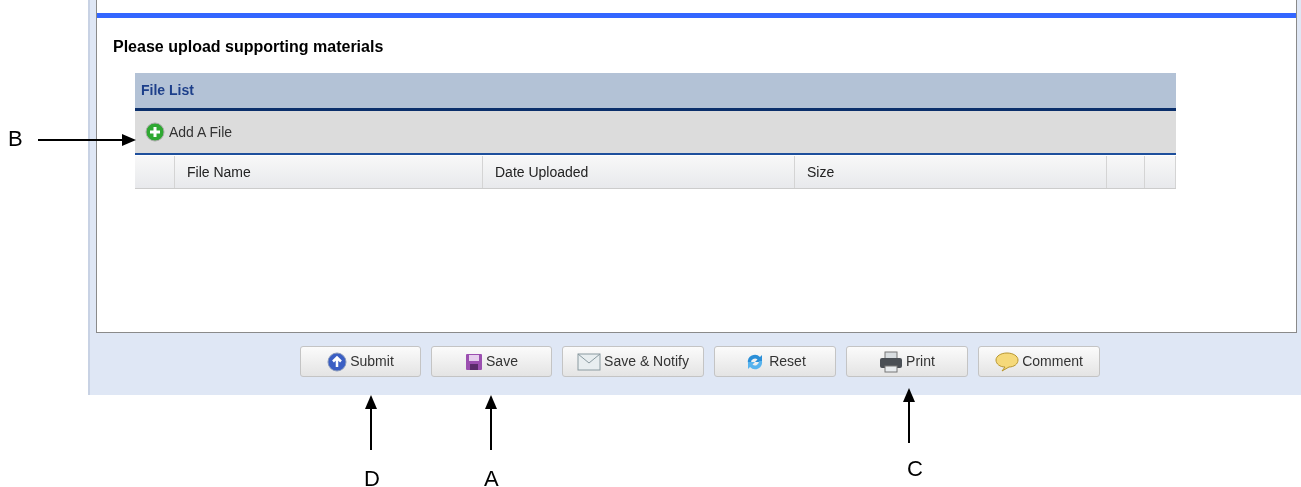 This screenshot has width=1301, height=487. Describe the element at coordinates (167, 90) in the screenshot. I see `file-list-title: File List` at that location.